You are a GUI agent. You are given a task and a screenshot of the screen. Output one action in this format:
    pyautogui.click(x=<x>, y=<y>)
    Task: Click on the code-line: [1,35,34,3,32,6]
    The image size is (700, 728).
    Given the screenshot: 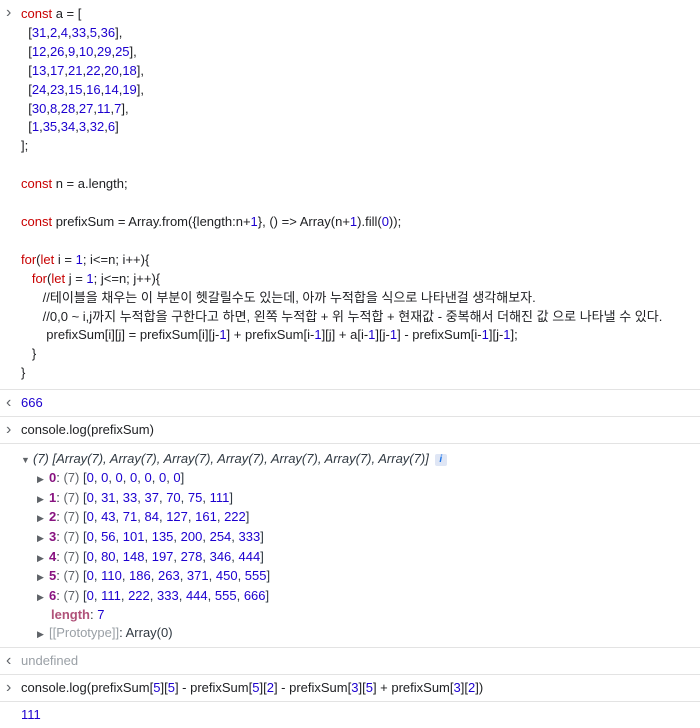 What is the action you would take?
    pyautogui.click(x=70, y=127)
    